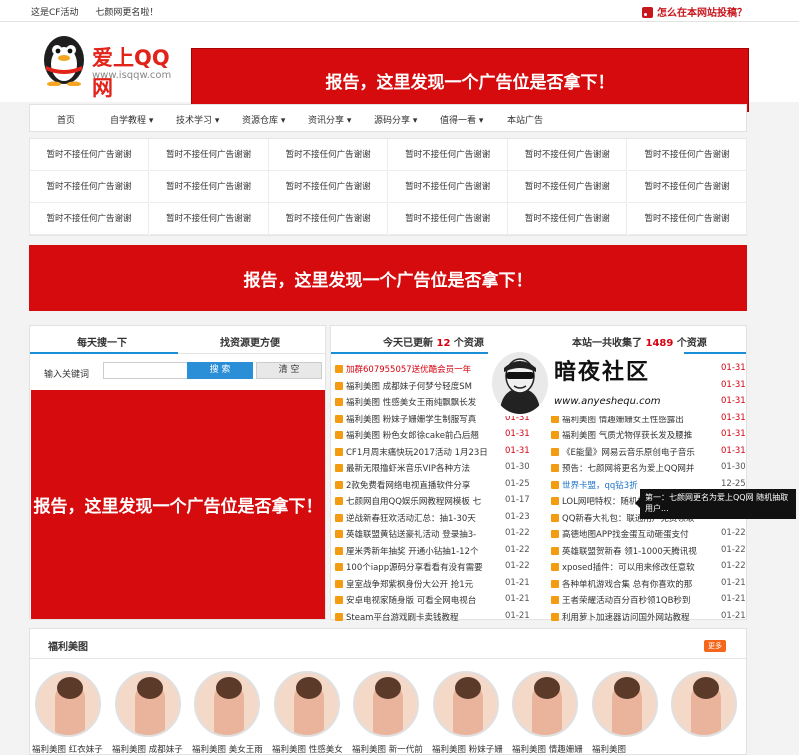  What do you see at coordinates (263, 119) in the screenshot?
I see `nav-item-resources: 资源仓库 ▾` at bounding box center [263, 119].